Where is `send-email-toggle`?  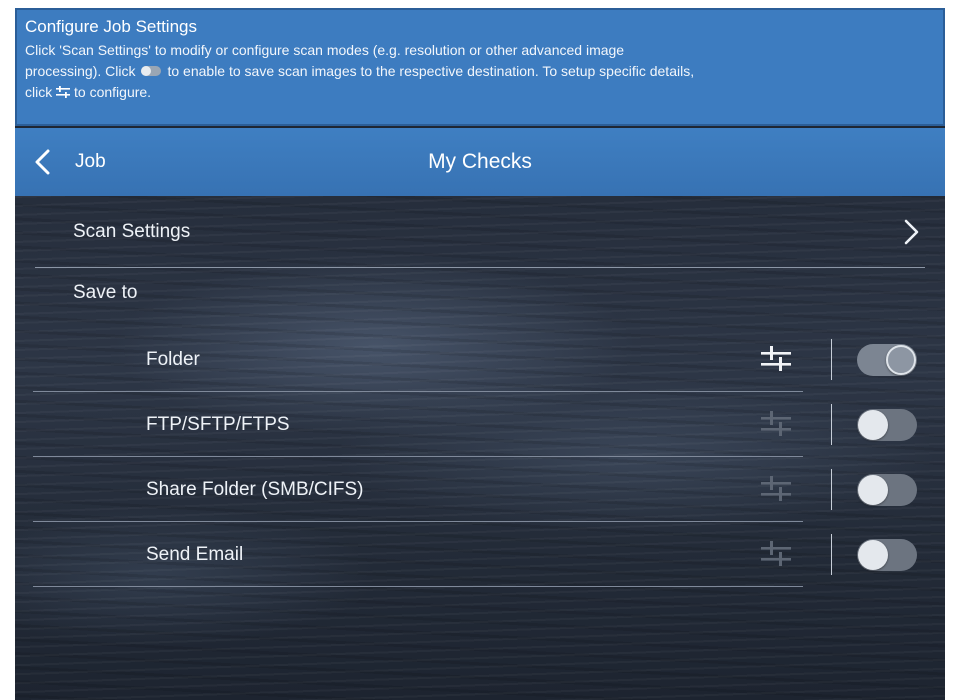
send-email-toggle is located at coordinates (887, 555).